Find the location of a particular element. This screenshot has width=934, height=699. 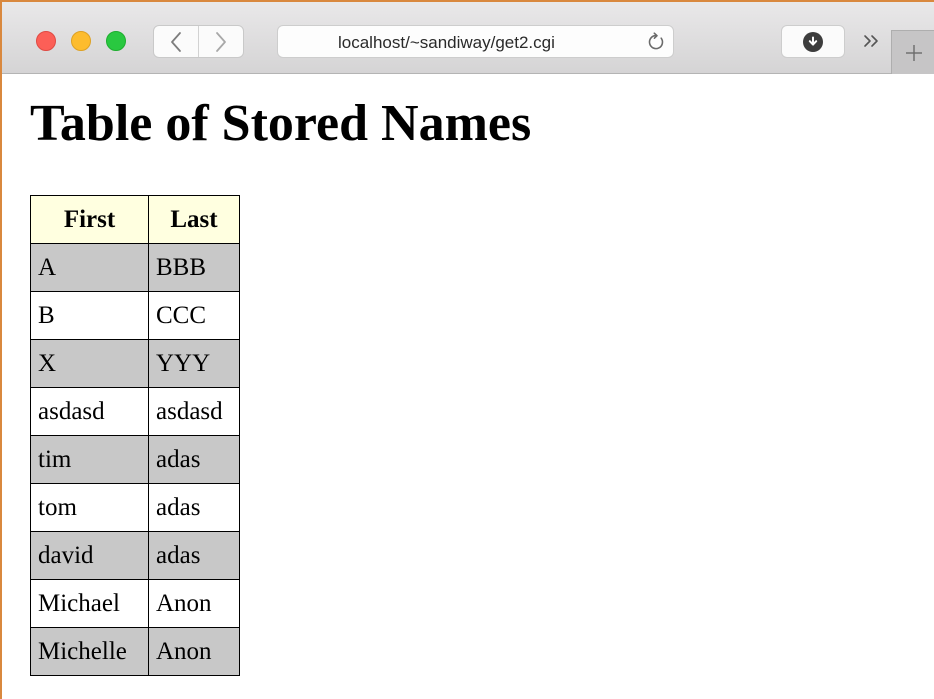

table-row: Michael Anon is located at coordinates (135, 603).